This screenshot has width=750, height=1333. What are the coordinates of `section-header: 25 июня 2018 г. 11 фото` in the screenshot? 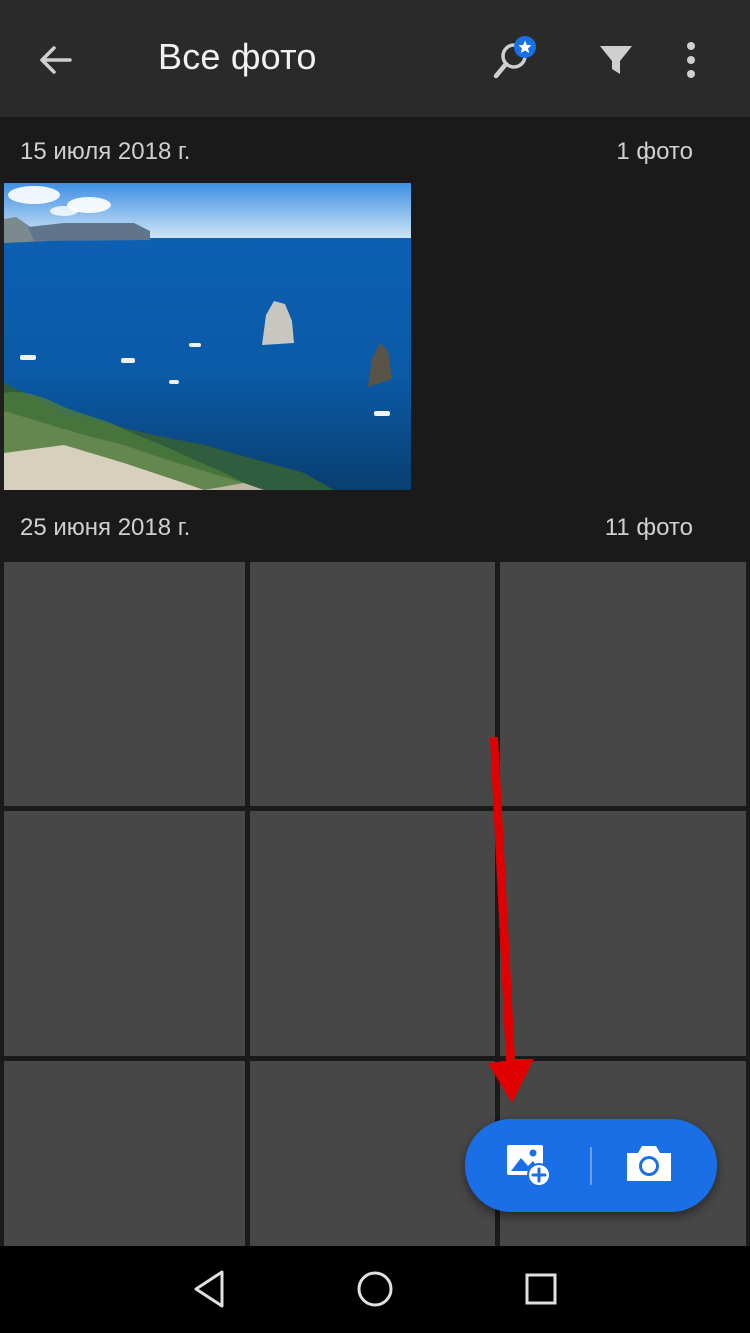 It's located at (375, 525).